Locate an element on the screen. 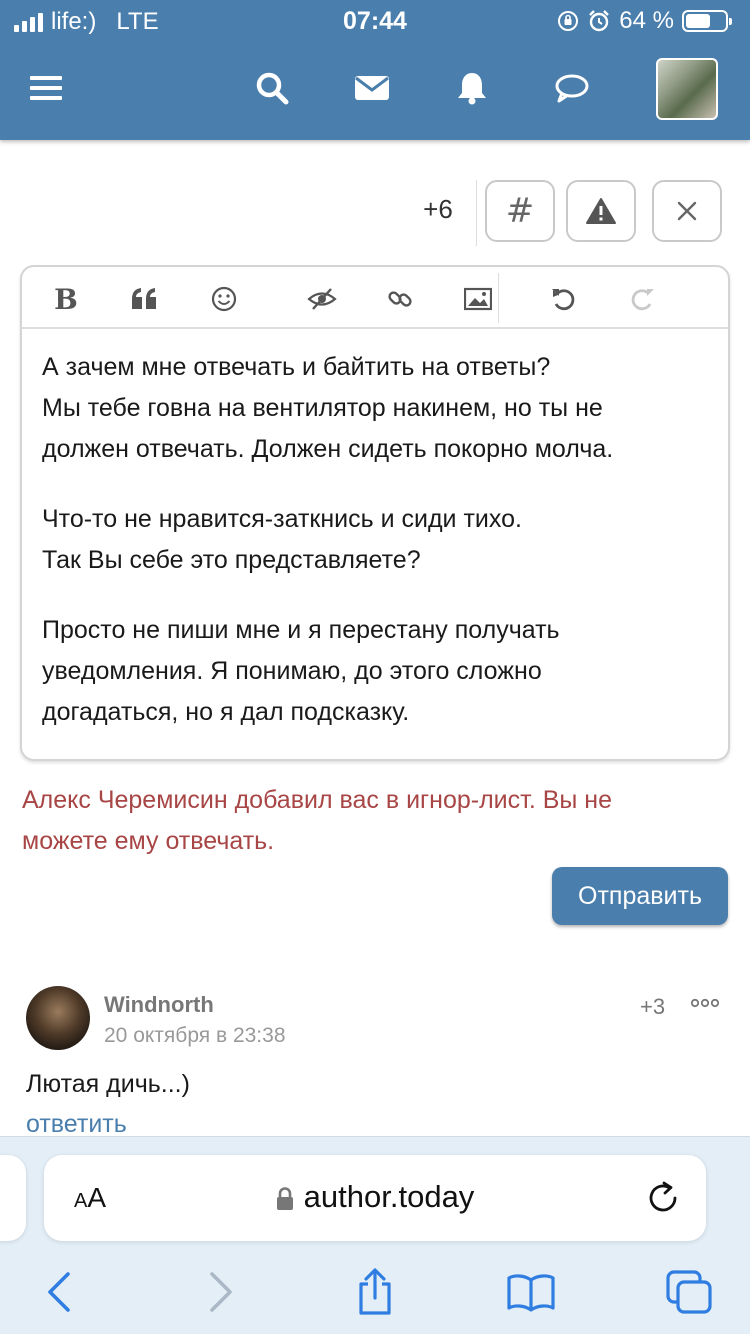 The width and height of the screenshot is (750, 1334). undo-button is located at coordinates (564, 299).